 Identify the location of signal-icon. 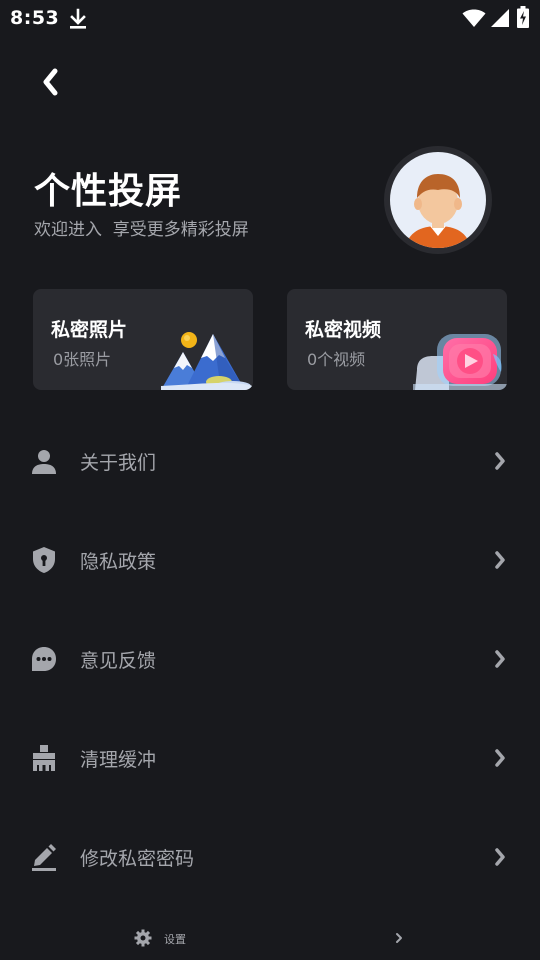
(500, 18).